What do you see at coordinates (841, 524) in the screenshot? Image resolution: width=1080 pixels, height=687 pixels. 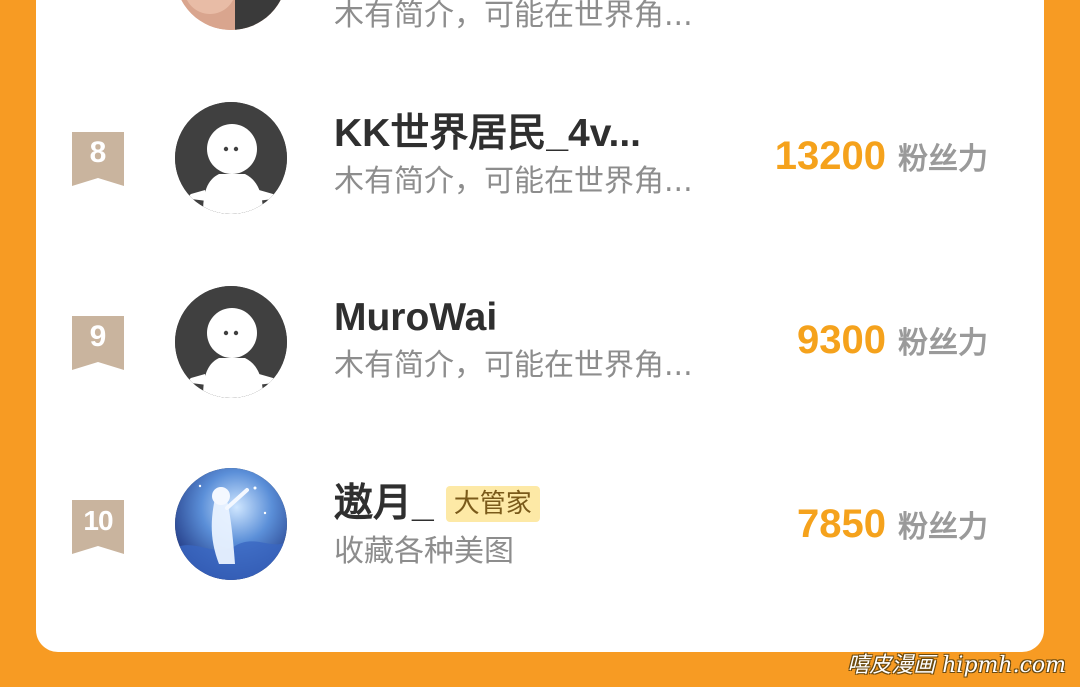 I see `fans-number: 7850` at bounding box center [841, 524].